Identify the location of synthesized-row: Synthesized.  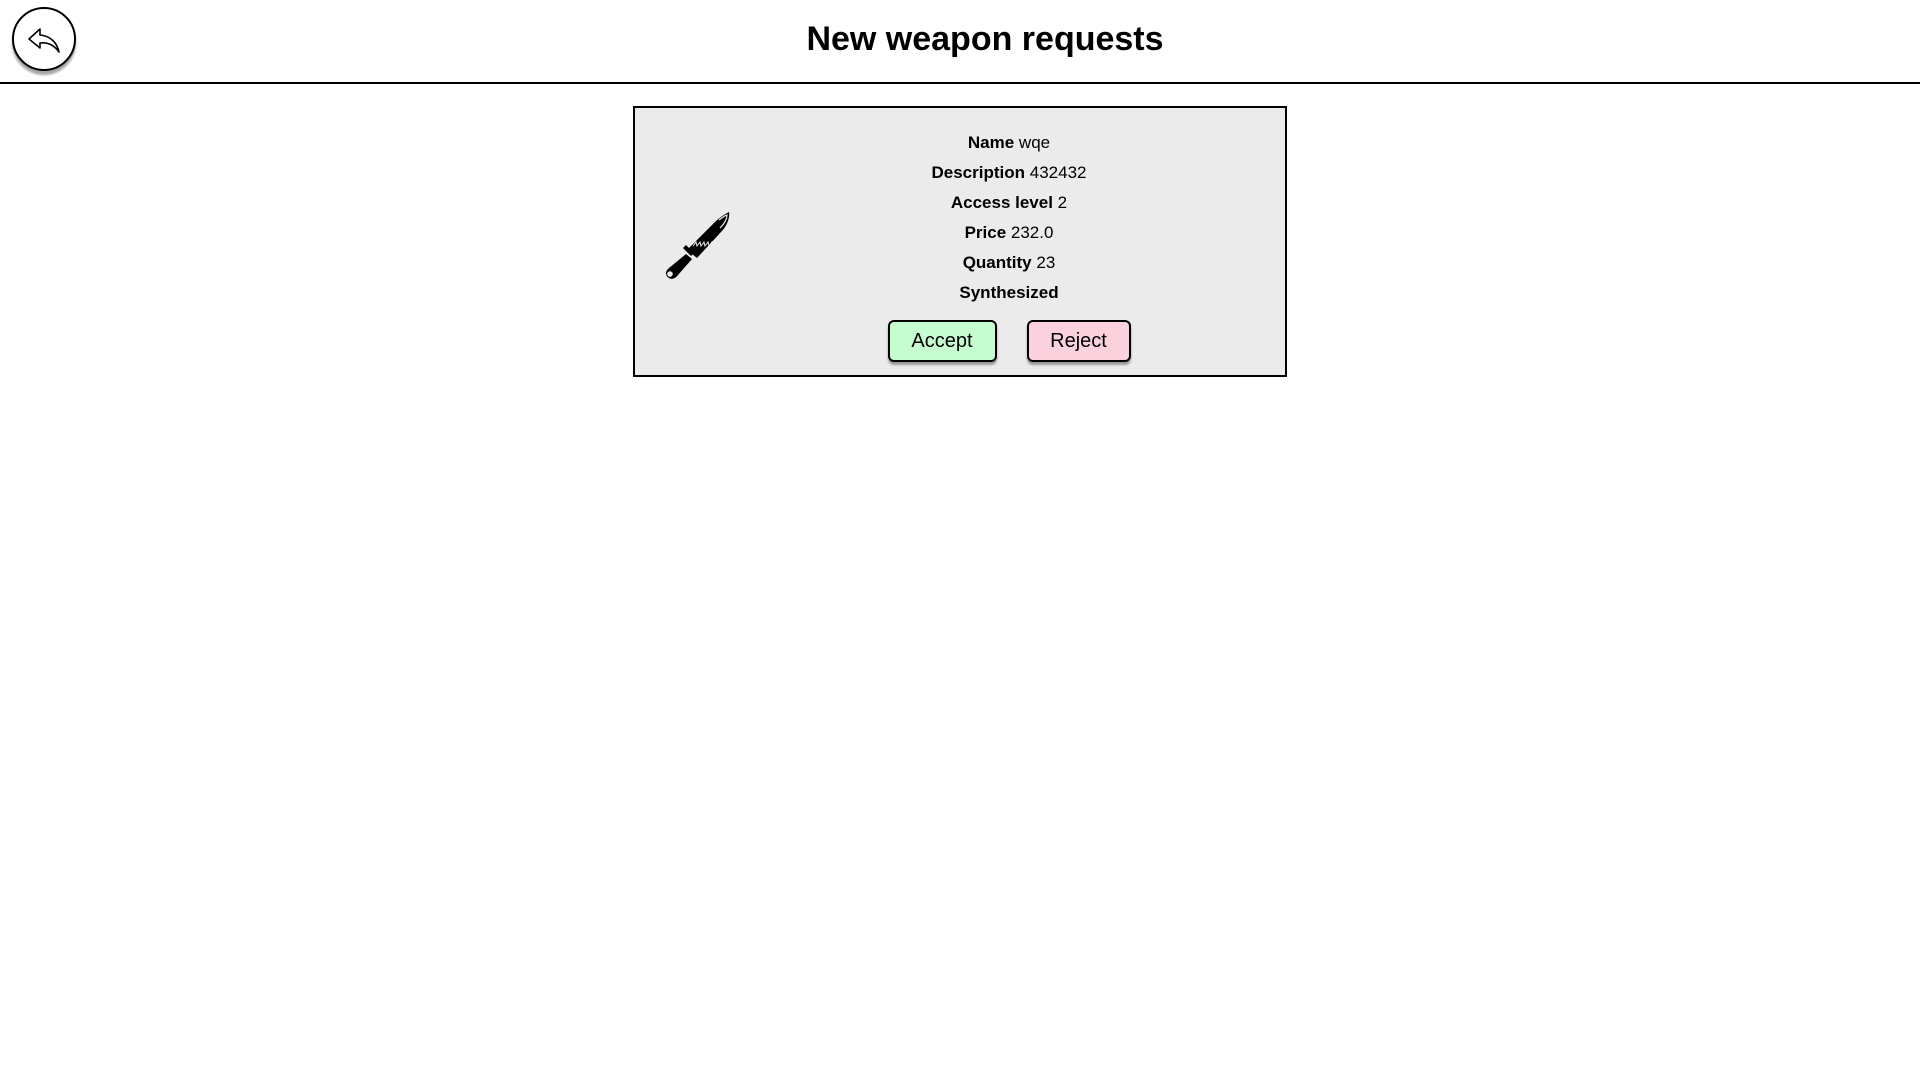
(1009, 293).